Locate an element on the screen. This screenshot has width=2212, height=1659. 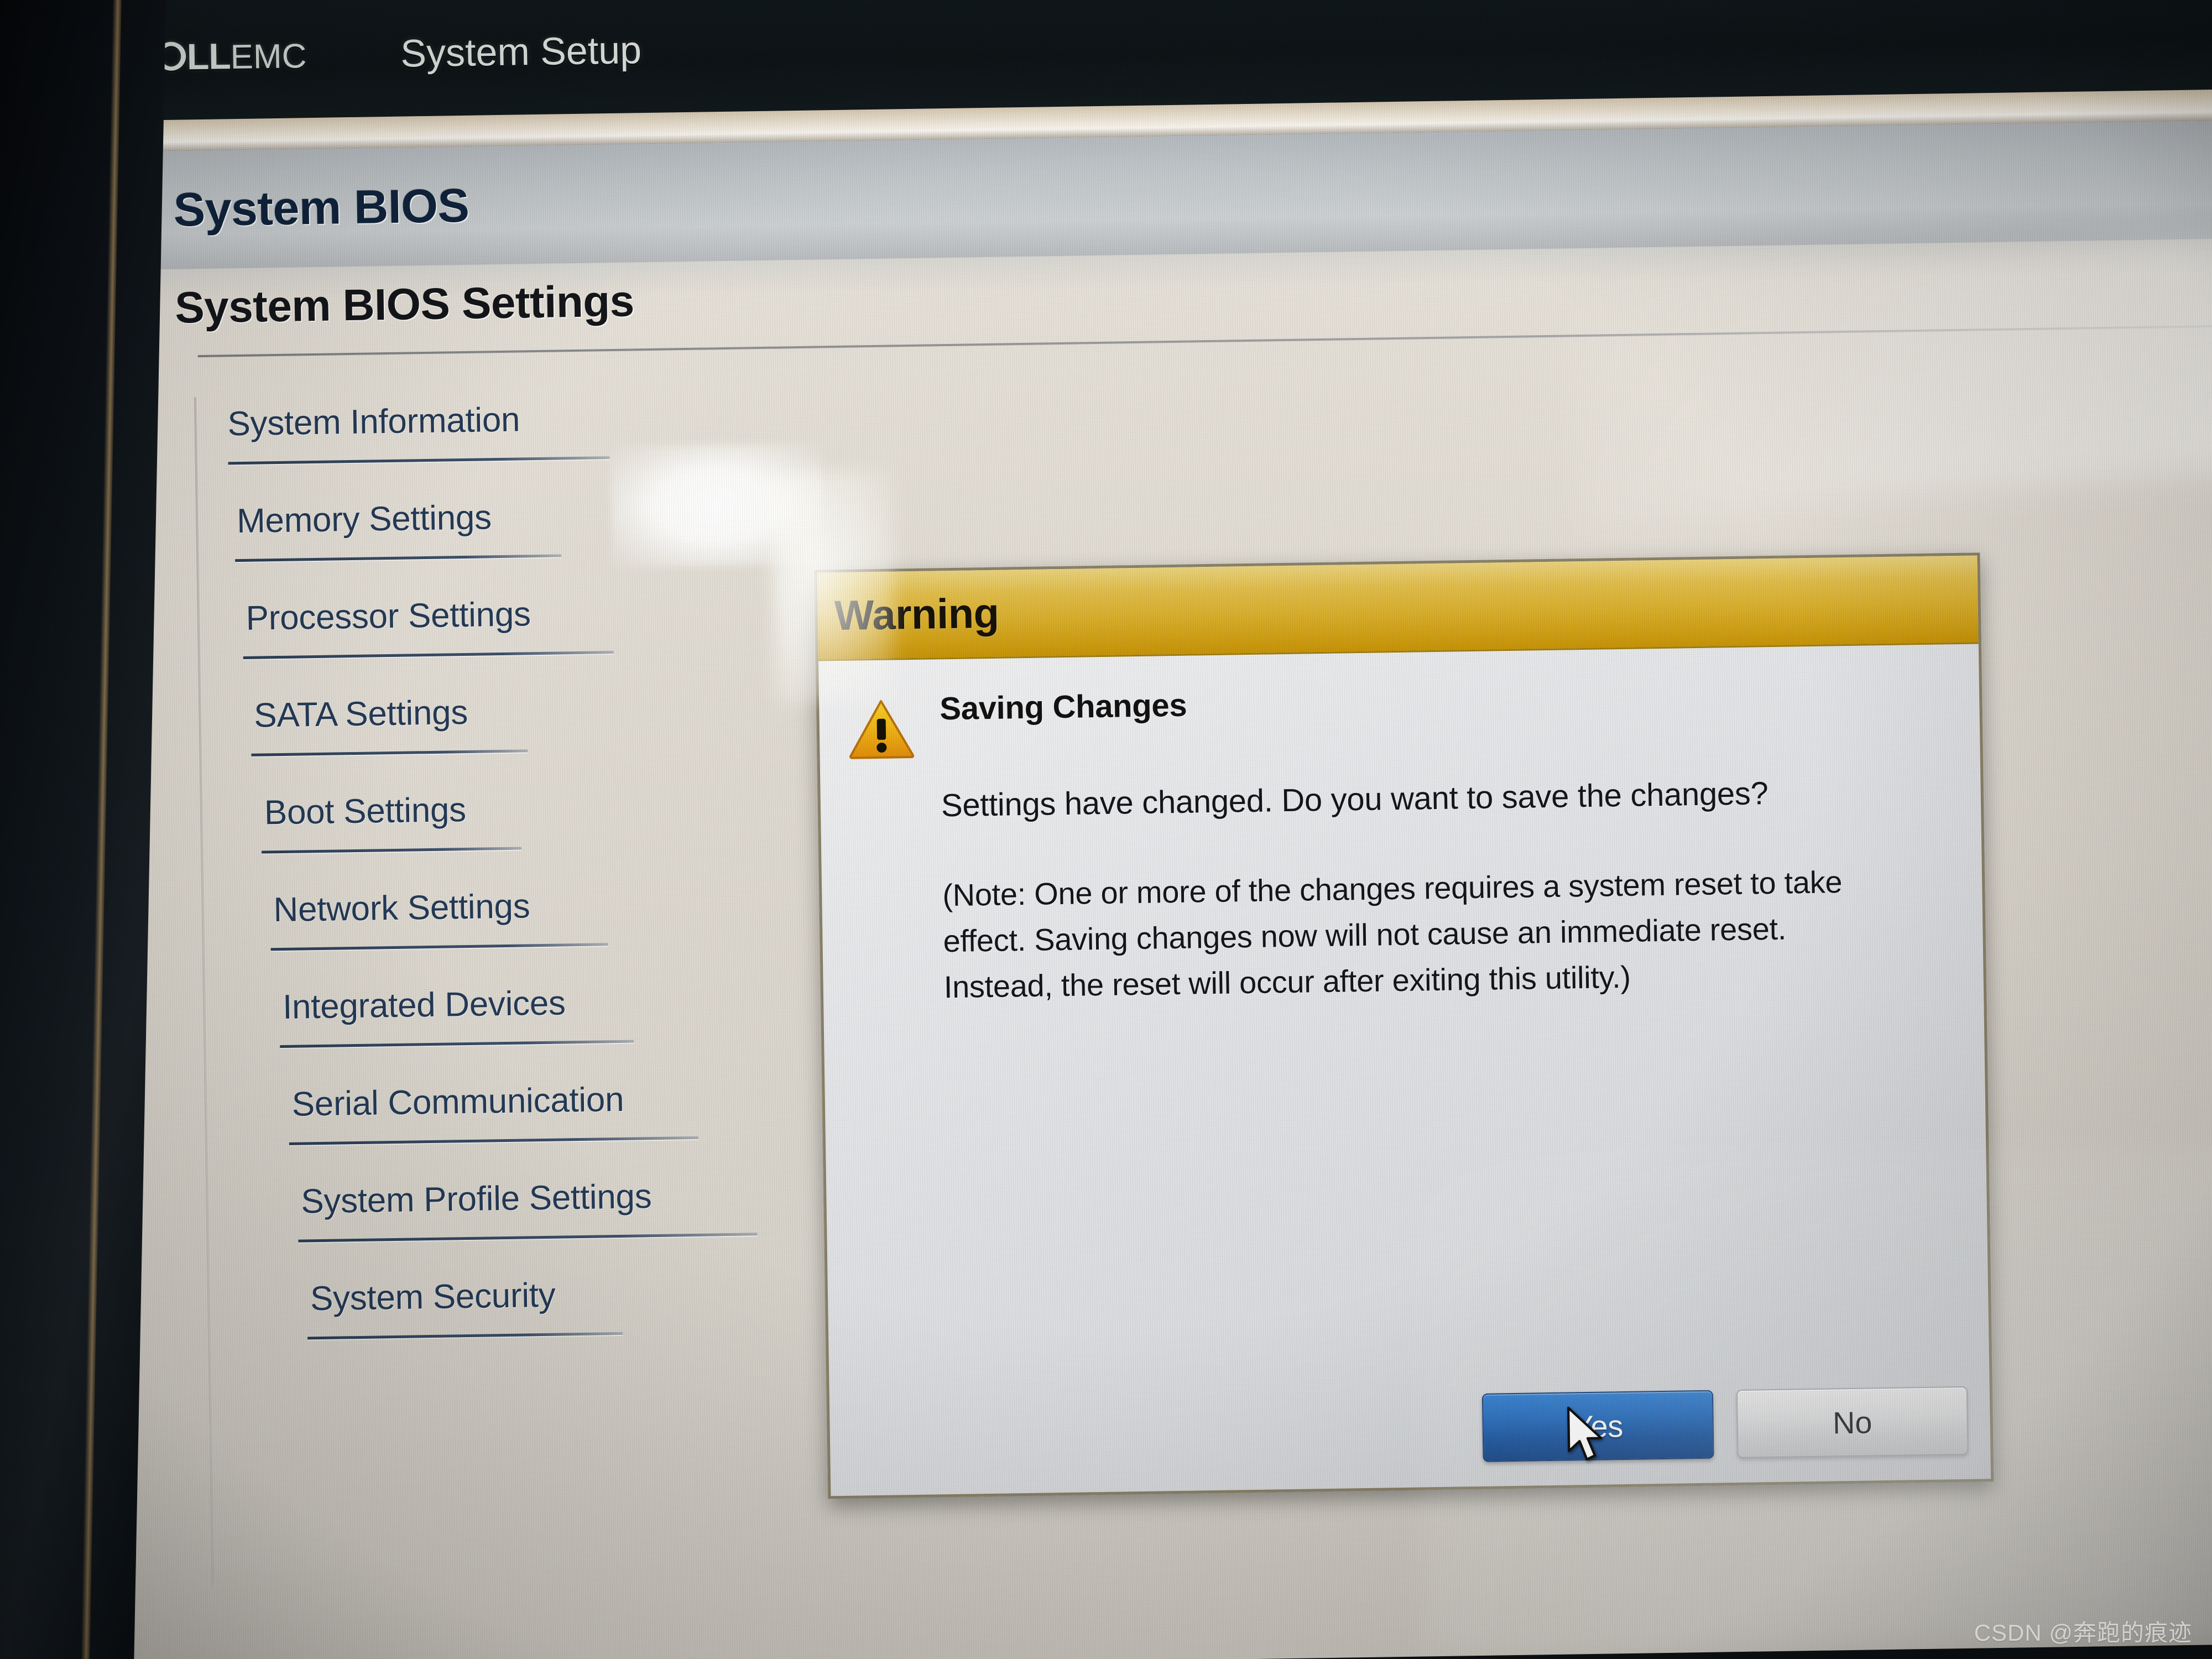
sidebar-item-label: Boot Settings is located at coordinates (365, 812).